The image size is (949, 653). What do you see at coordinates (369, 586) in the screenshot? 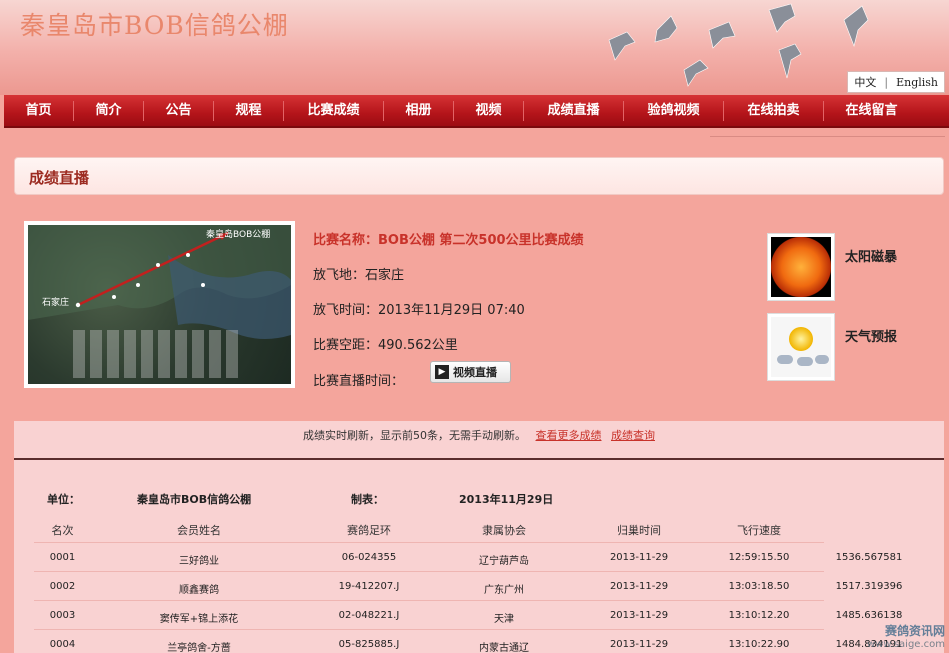
I see `cell-ring: 19-412207.J` at bounding box center [369, 586].